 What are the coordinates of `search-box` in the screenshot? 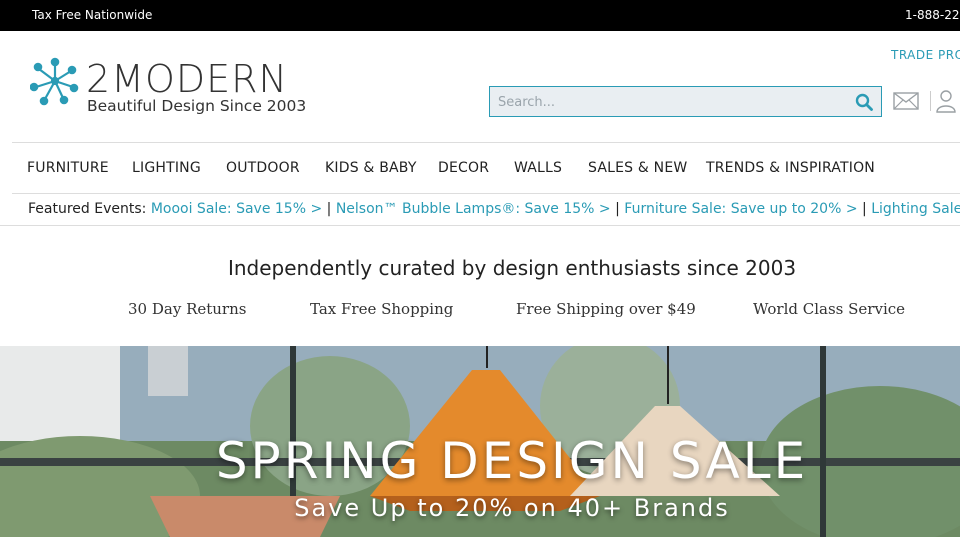 It's located at (685, 101).